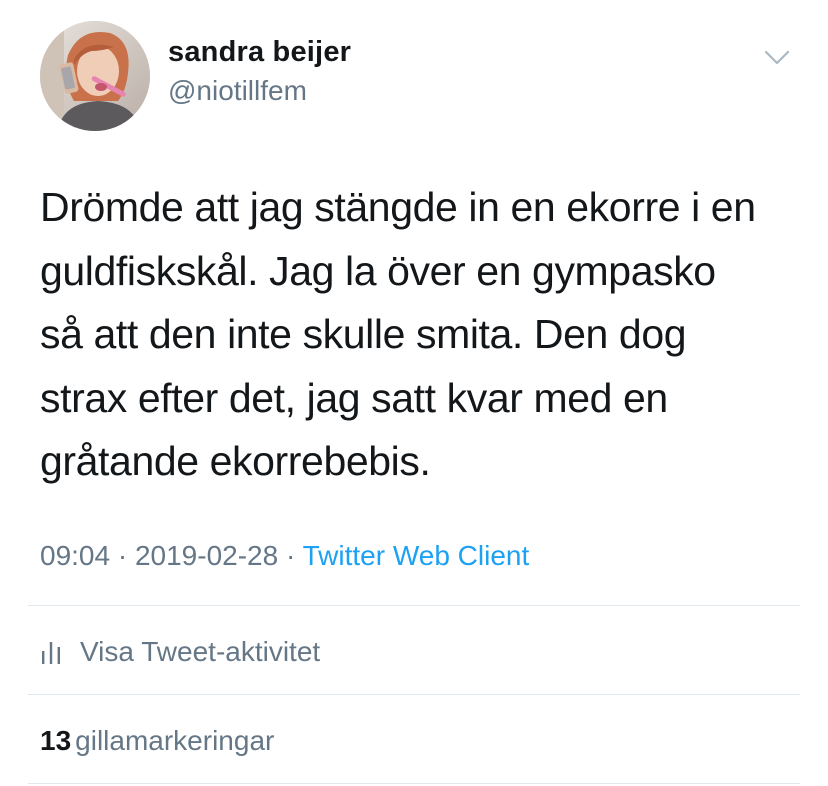 Image resolution: width=828 pixels, height=786 pixels. Describe the element at coordinates (259, 52) in the screenshot. I see `author-display-name: sandra beijer` at that location.